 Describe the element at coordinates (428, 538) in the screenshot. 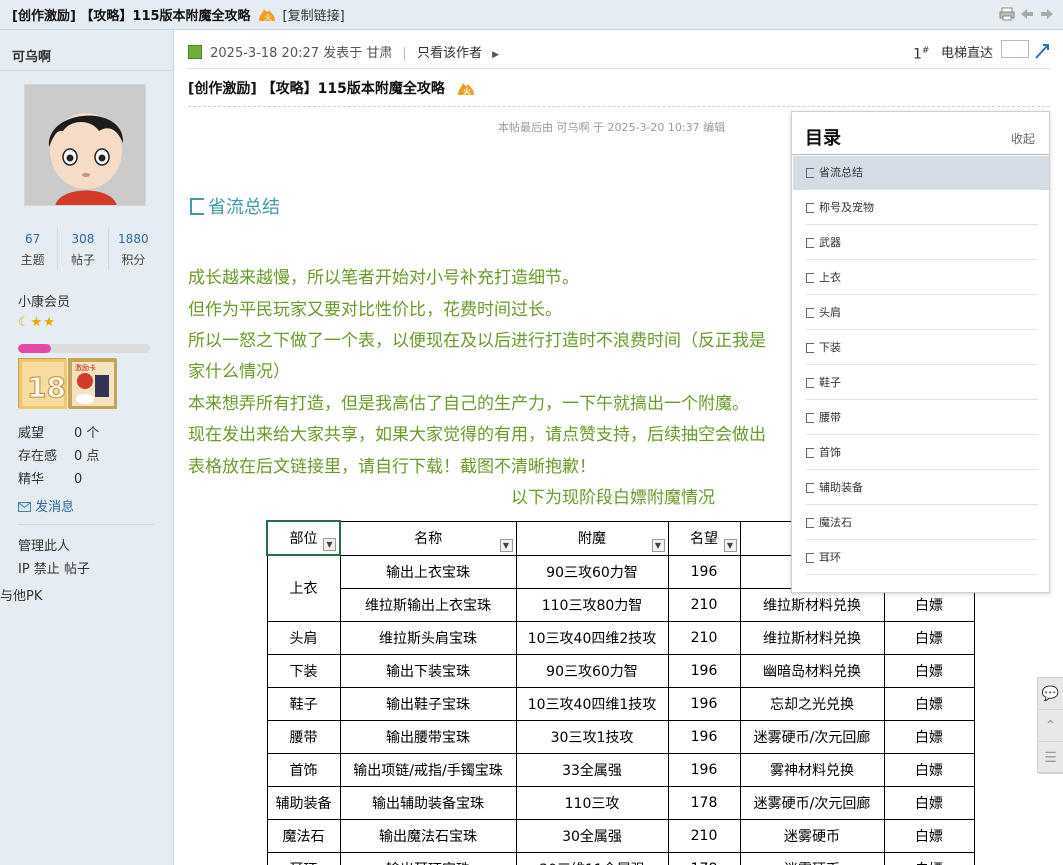

I see `column-header-name: 名称 ▼` at that location.